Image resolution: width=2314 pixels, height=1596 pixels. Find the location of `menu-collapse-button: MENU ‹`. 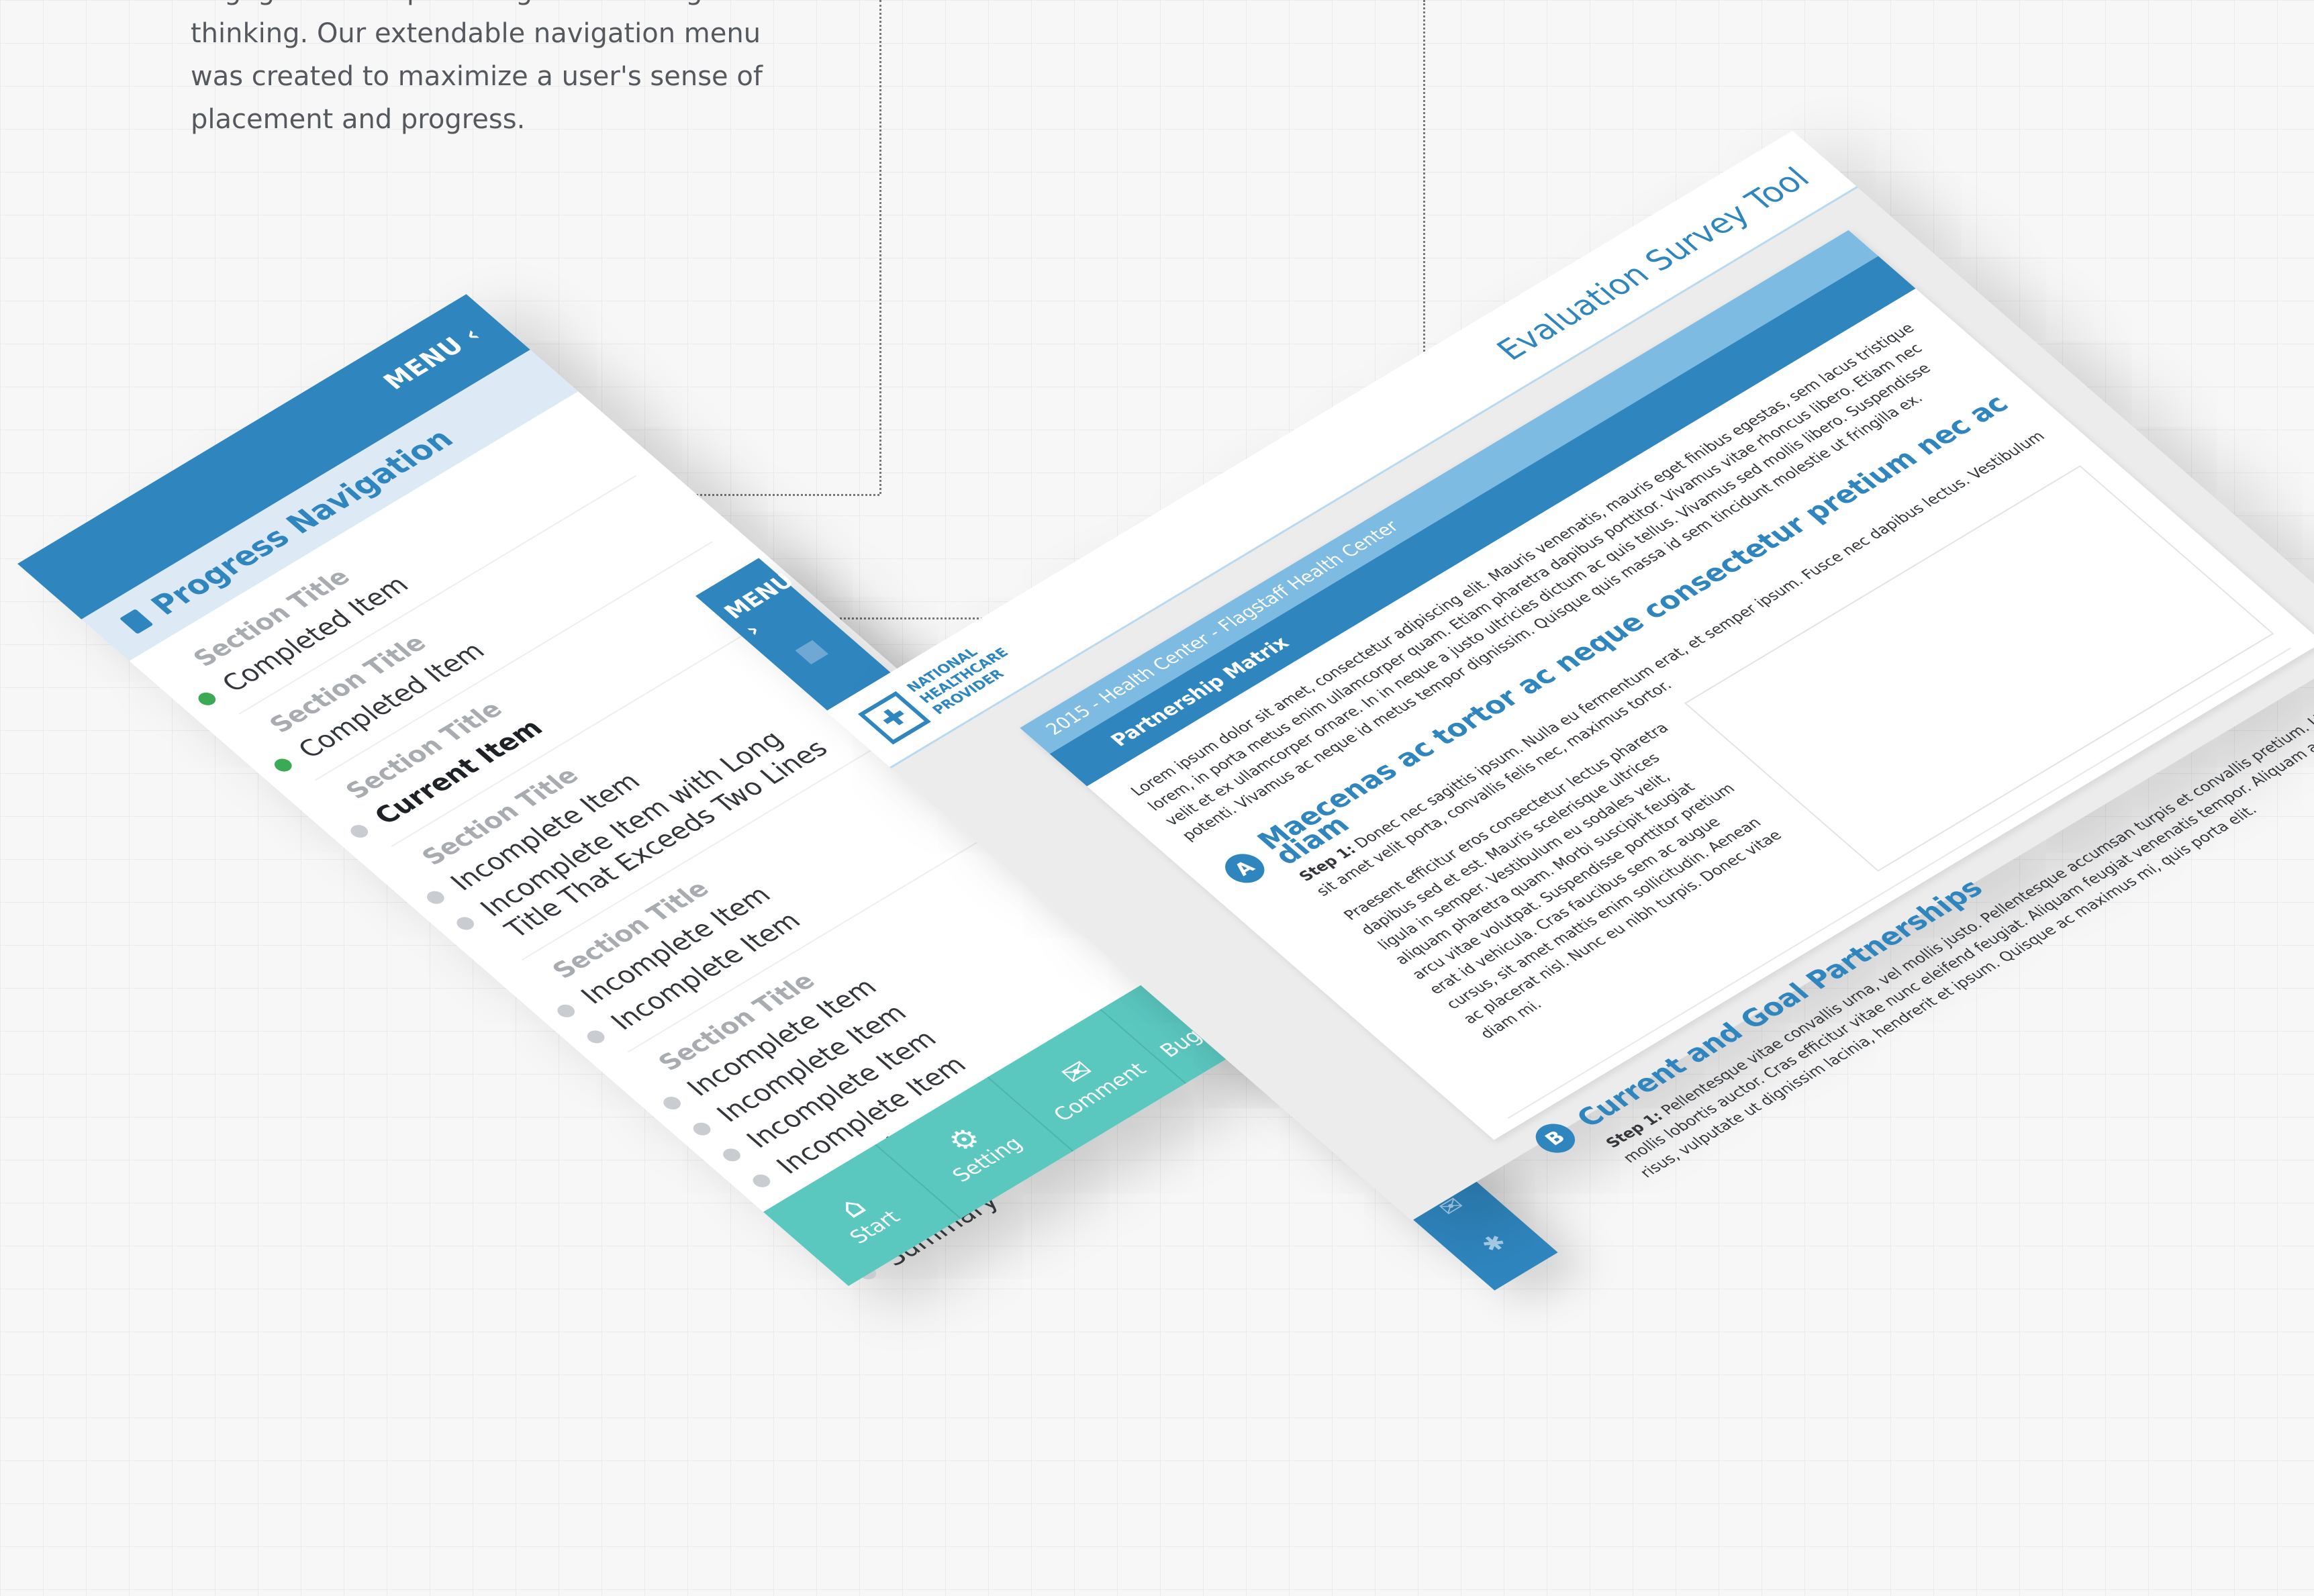

menu-collapse-button: MENU ‹ is located at coordinates (433, 359).